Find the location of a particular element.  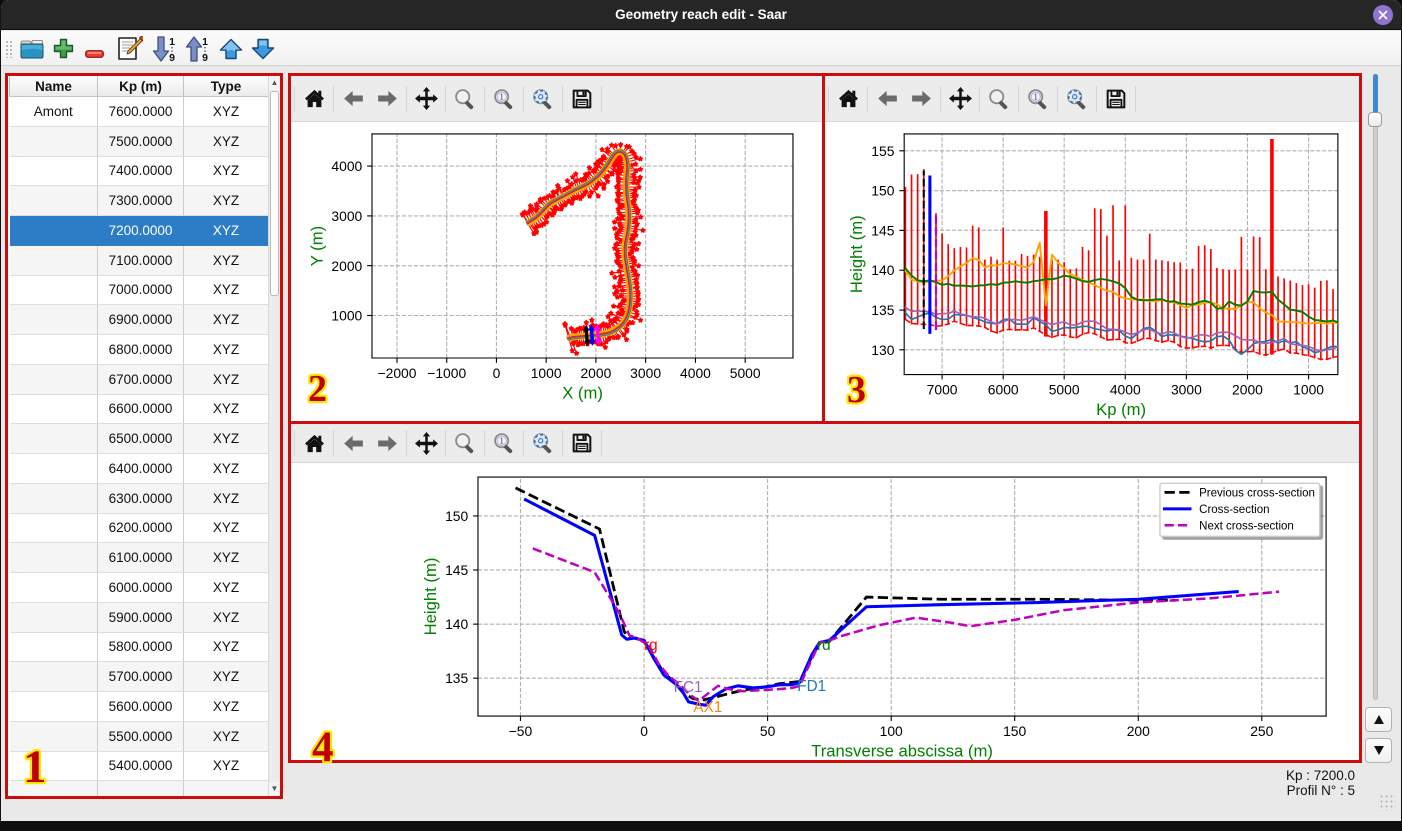

svg-text: 3 is located at coordinates (856, 390).